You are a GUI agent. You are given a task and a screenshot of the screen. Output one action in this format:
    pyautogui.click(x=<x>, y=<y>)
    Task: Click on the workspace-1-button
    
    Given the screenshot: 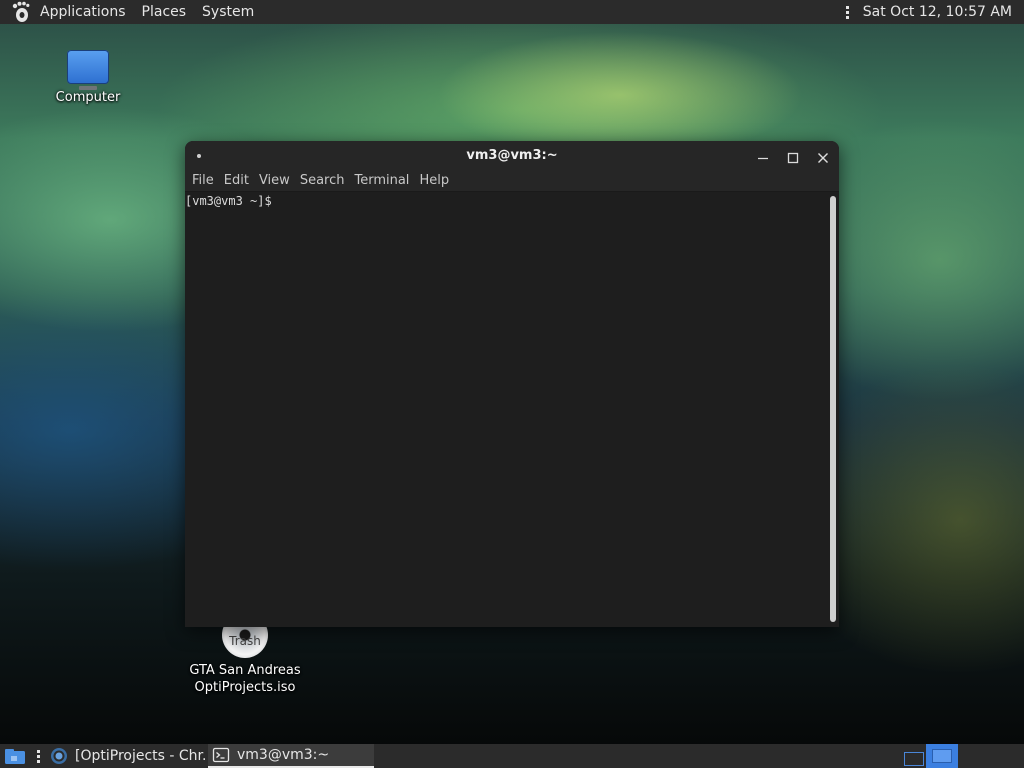 What is the action you would take?
    pyautogui.click(x=914, y=759)
    